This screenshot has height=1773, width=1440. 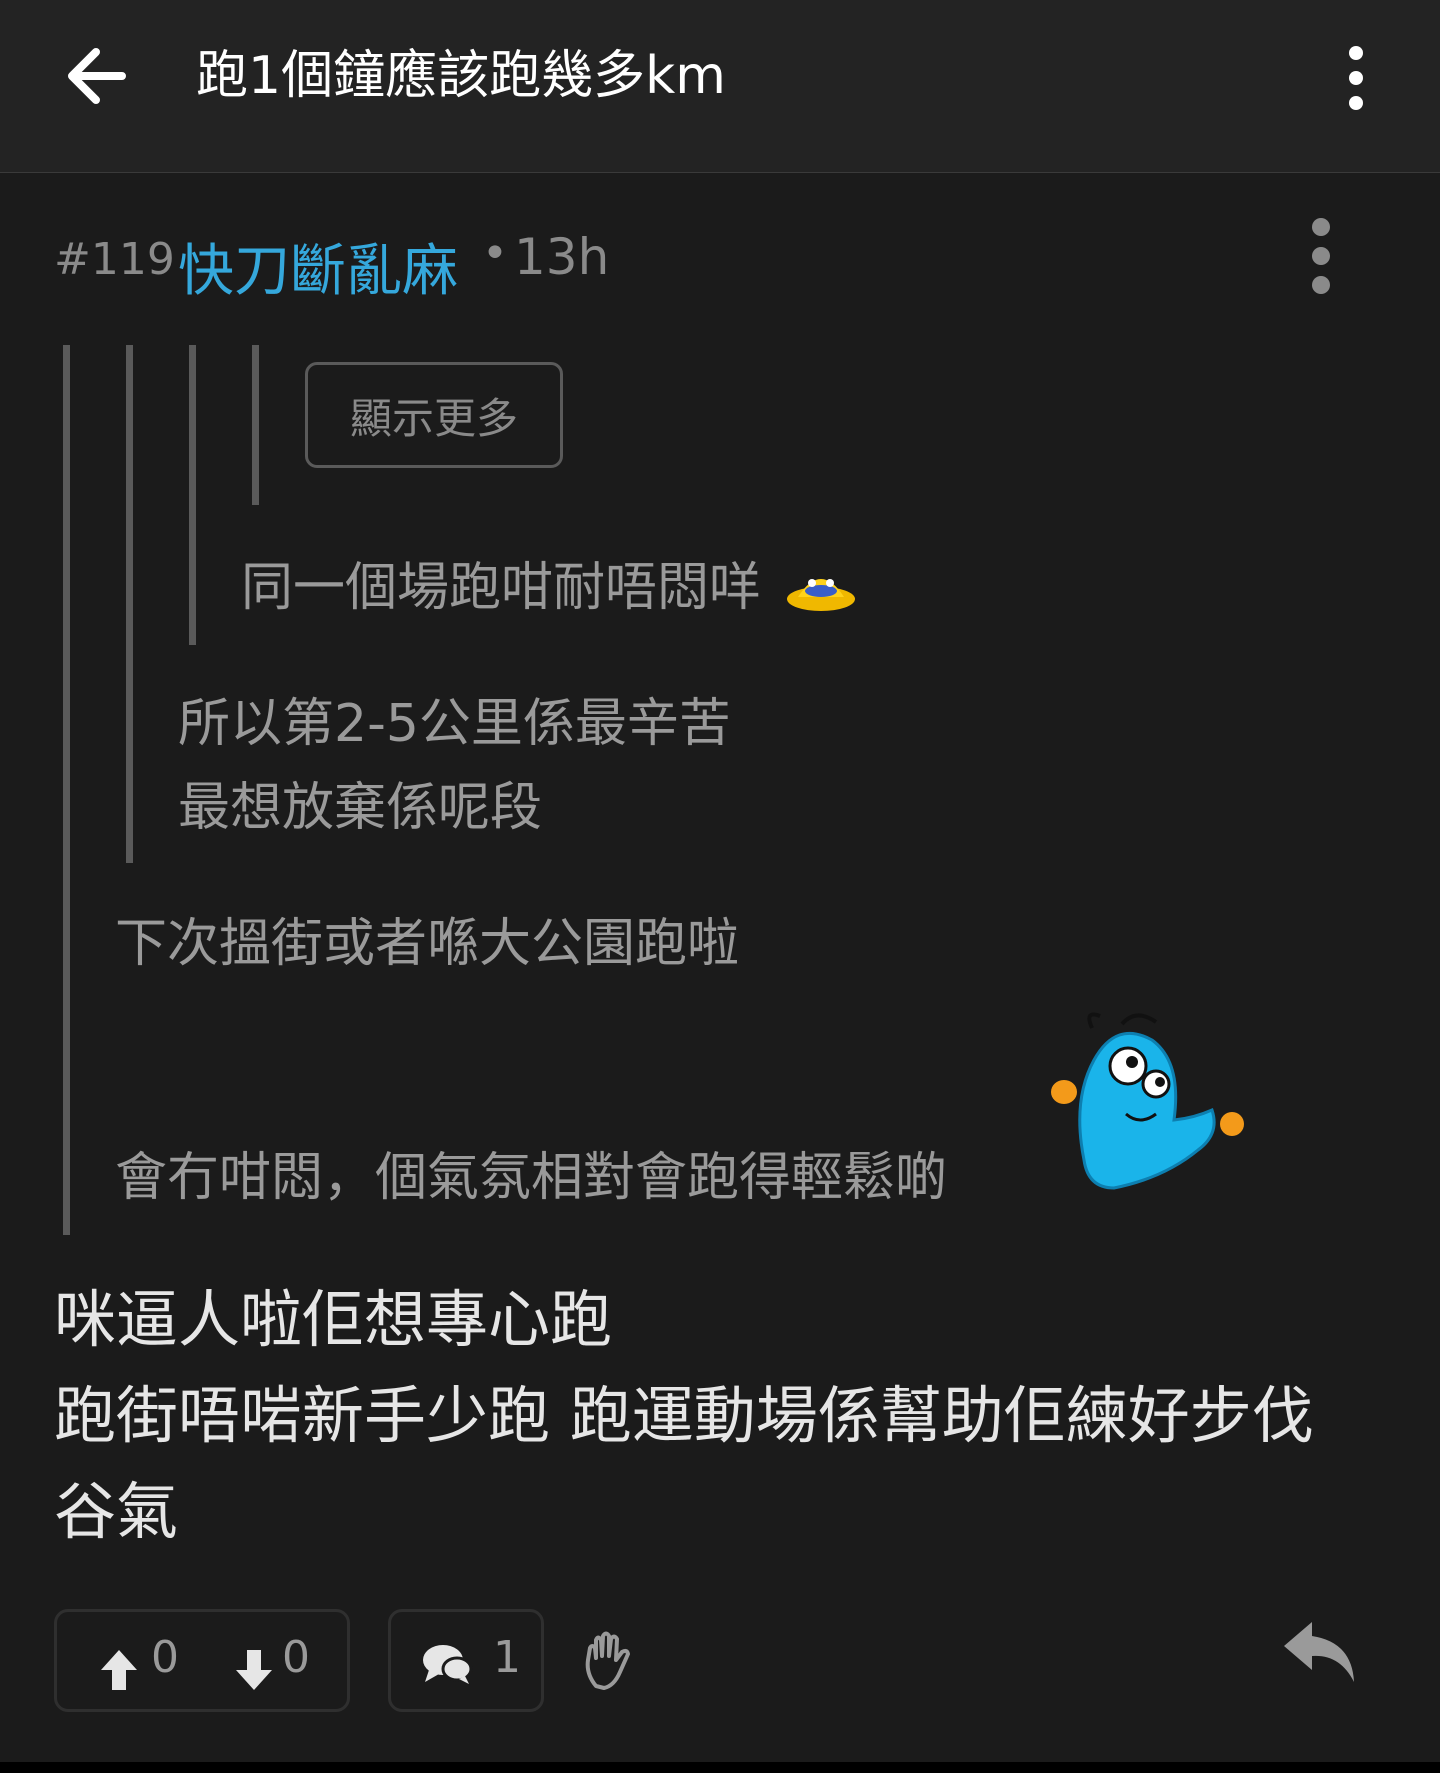 I want to click on hand-icon, so click(x=607, y=1660).